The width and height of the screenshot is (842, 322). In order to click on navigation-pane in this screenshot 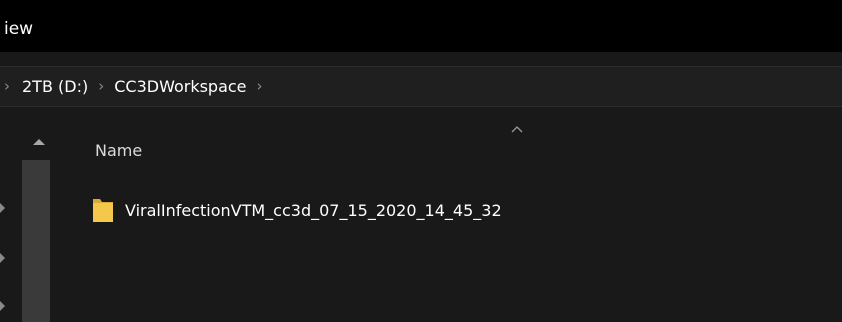, I will do `click(31, 222)`.